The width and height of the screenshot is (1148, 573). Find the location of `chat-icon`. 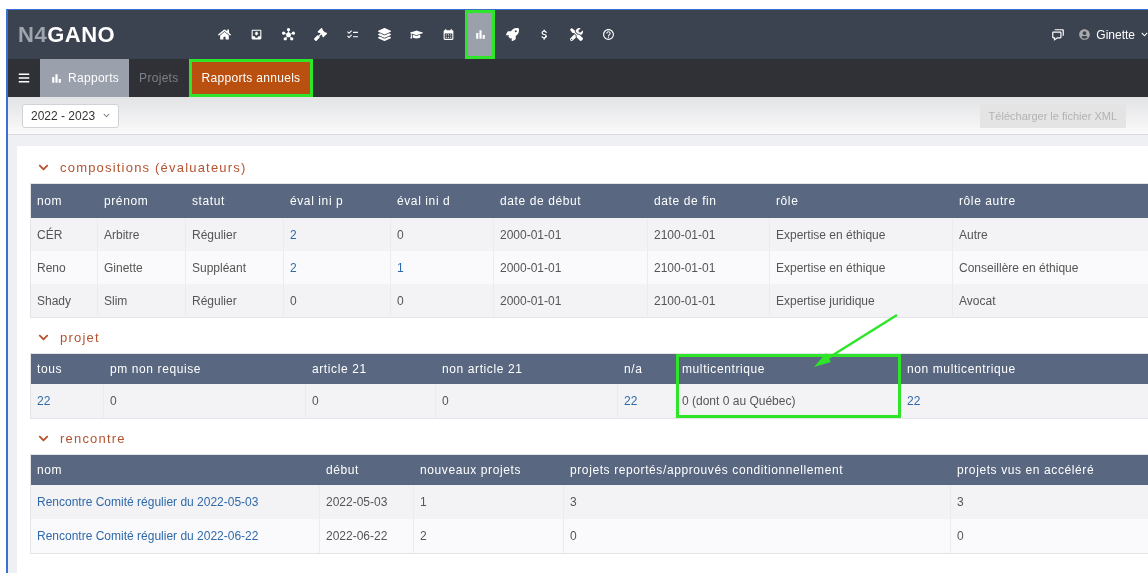

chat-icon is located at coordinates (1058, 34).